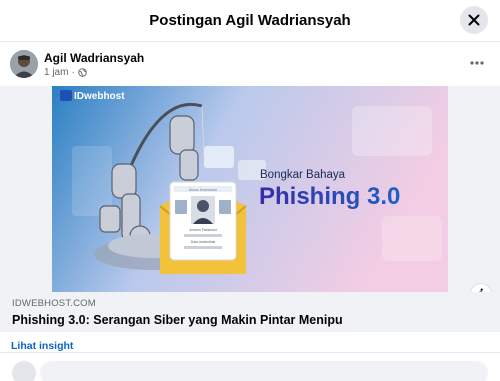  Describe the element at coordinates (303, 175) in the screenshot. I see `headline-small: Bongkar Bahaya` at that location.